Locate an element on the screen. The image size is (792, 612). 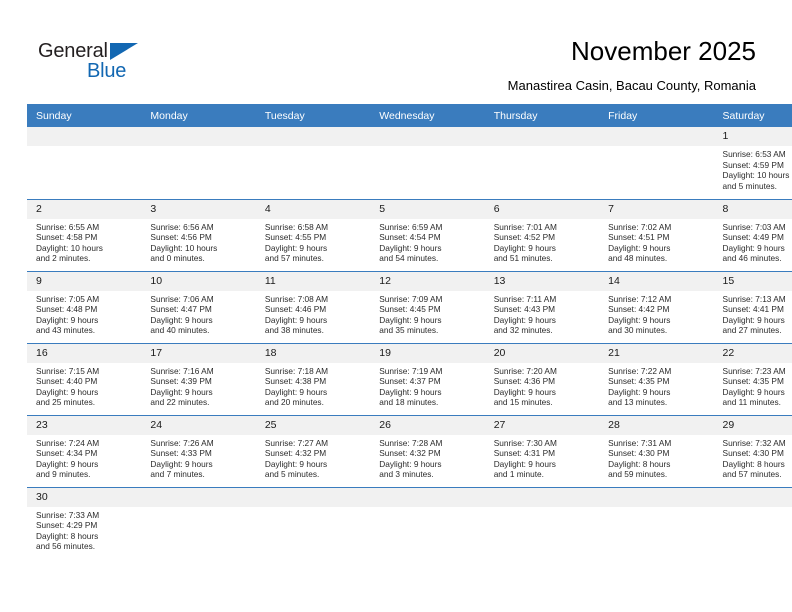
day-number: 20 is located at coordinates (542, 353).